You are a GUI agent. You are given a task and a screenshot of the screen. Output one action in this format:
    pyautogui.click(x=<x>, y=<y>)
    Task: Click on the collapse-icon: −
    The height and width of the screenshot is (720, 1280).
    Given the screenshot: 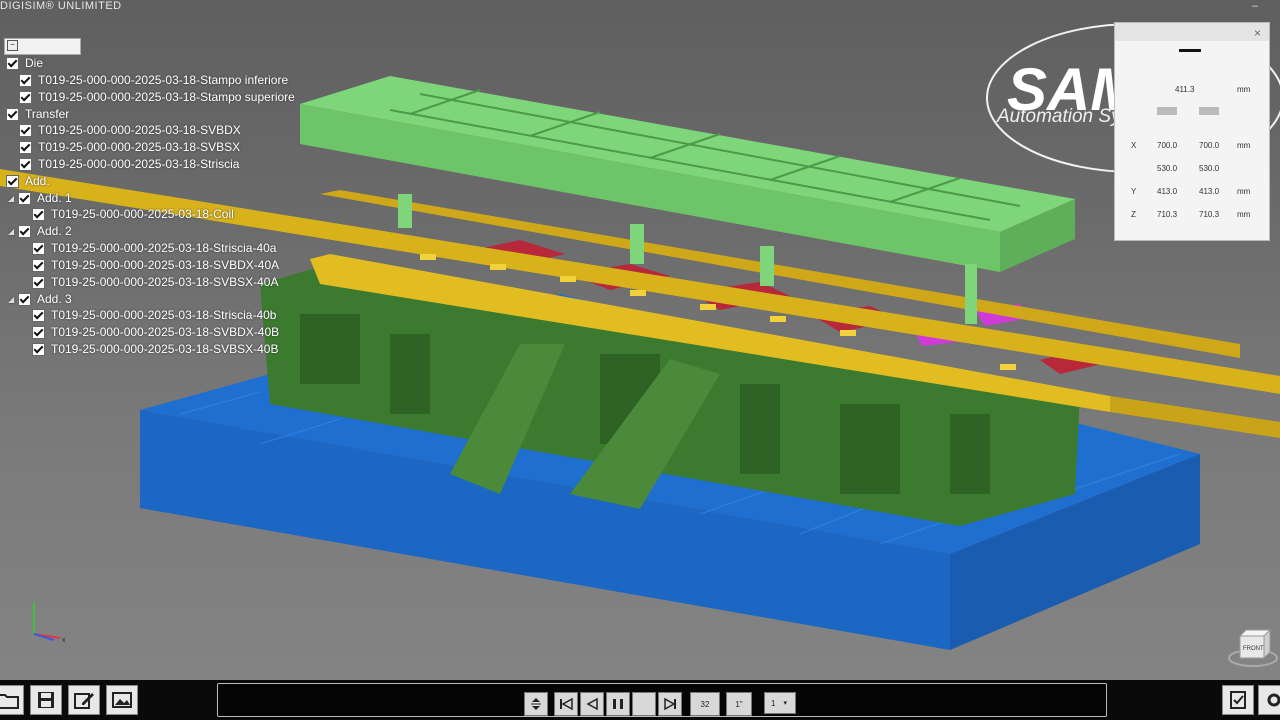 What is the action you would take?
    pyautogui.click(x=12, y=45)
    